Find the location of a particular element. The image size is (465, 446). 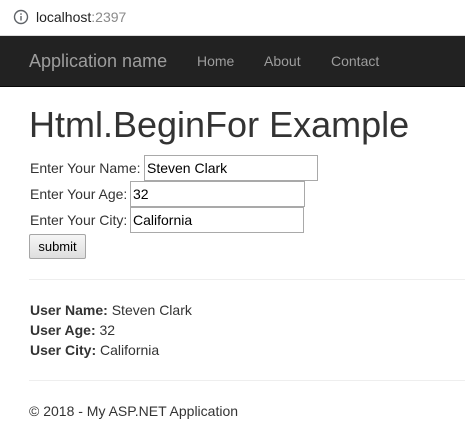

page-title: Html.BeginFor Example is located at coordinates (219, 124).